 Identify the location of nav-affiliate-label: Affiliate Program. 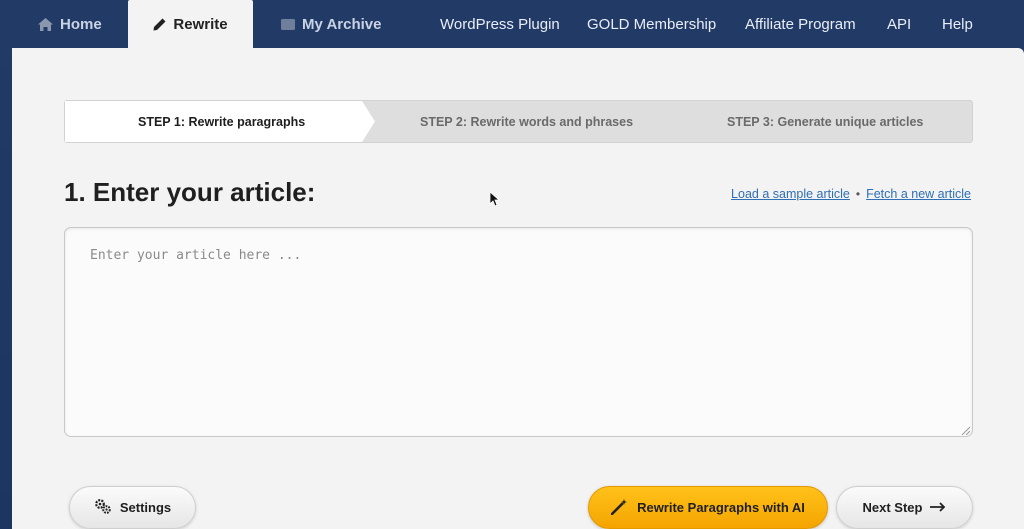
(800, 24).